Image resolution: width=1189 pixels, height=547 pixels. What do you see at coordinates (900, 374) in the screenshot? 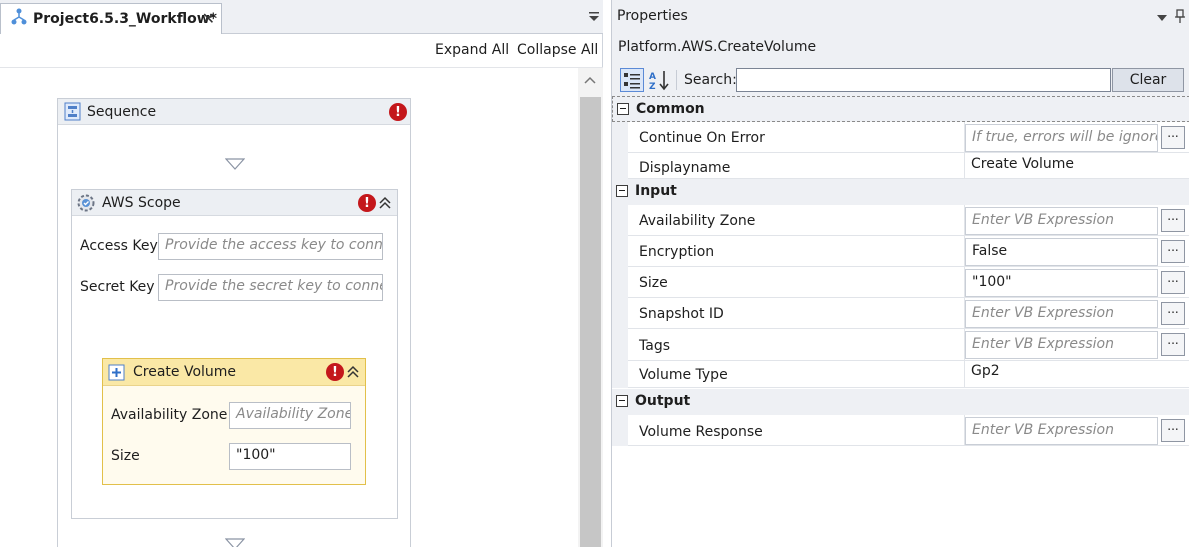
I see `property-row: Volume Type Gp2` at bounding box center [900, 374].